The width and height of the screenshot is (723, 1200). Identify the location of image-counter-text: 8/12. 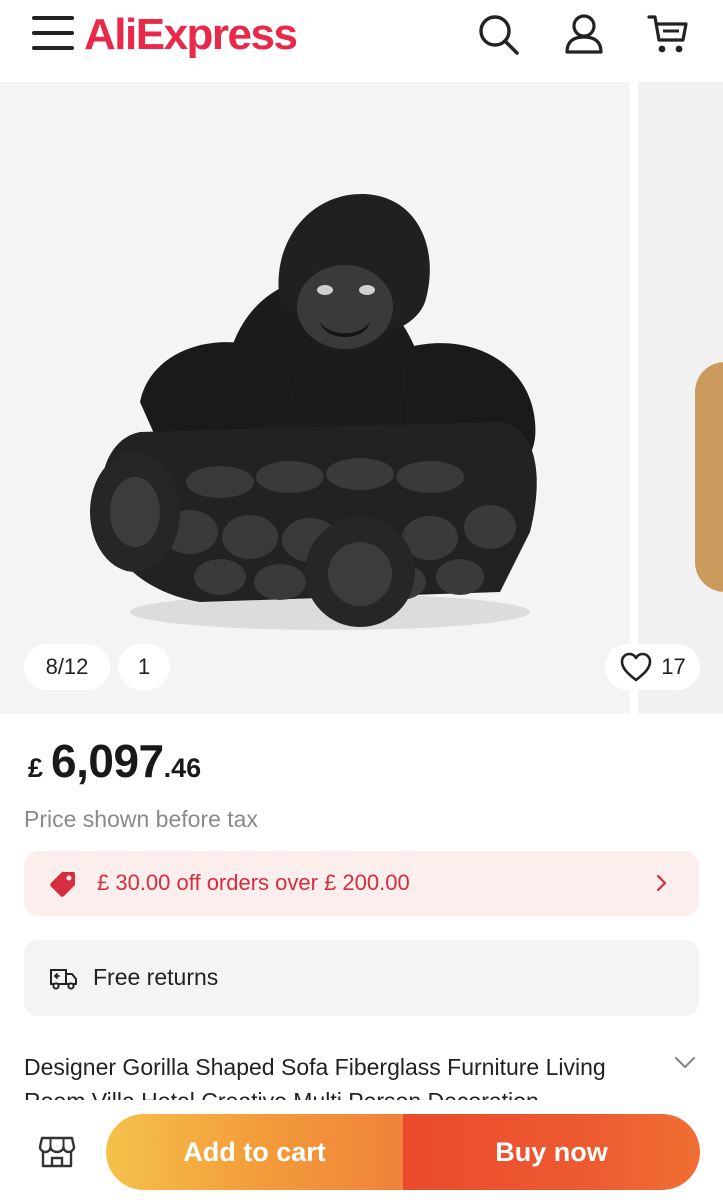
(67, 666).